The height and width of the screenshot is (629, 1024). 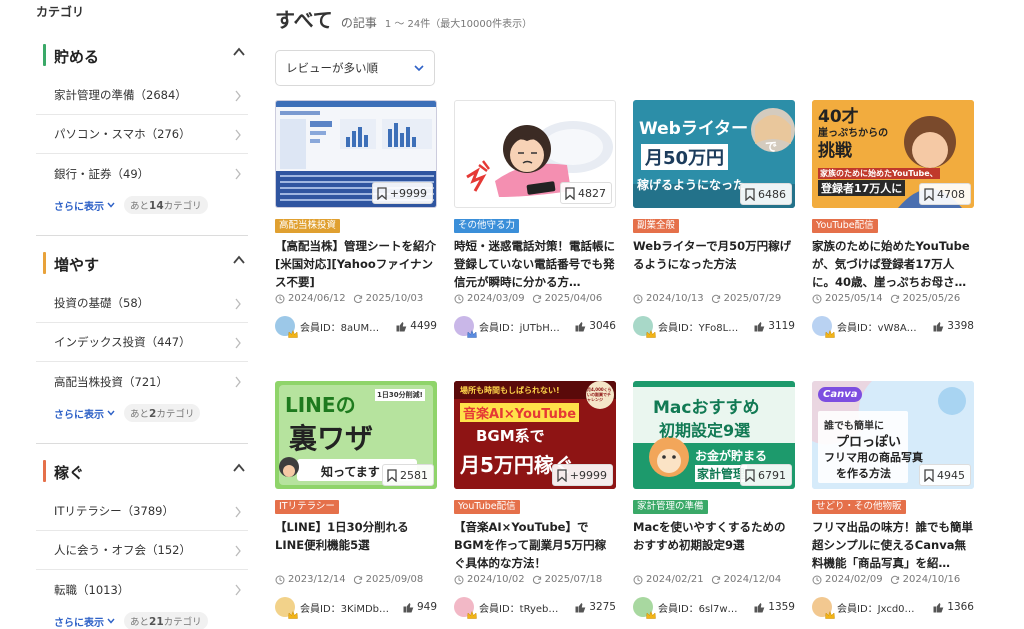 I want to click on category-item: 高配当株投資（721）, so click(x=142, y=381).